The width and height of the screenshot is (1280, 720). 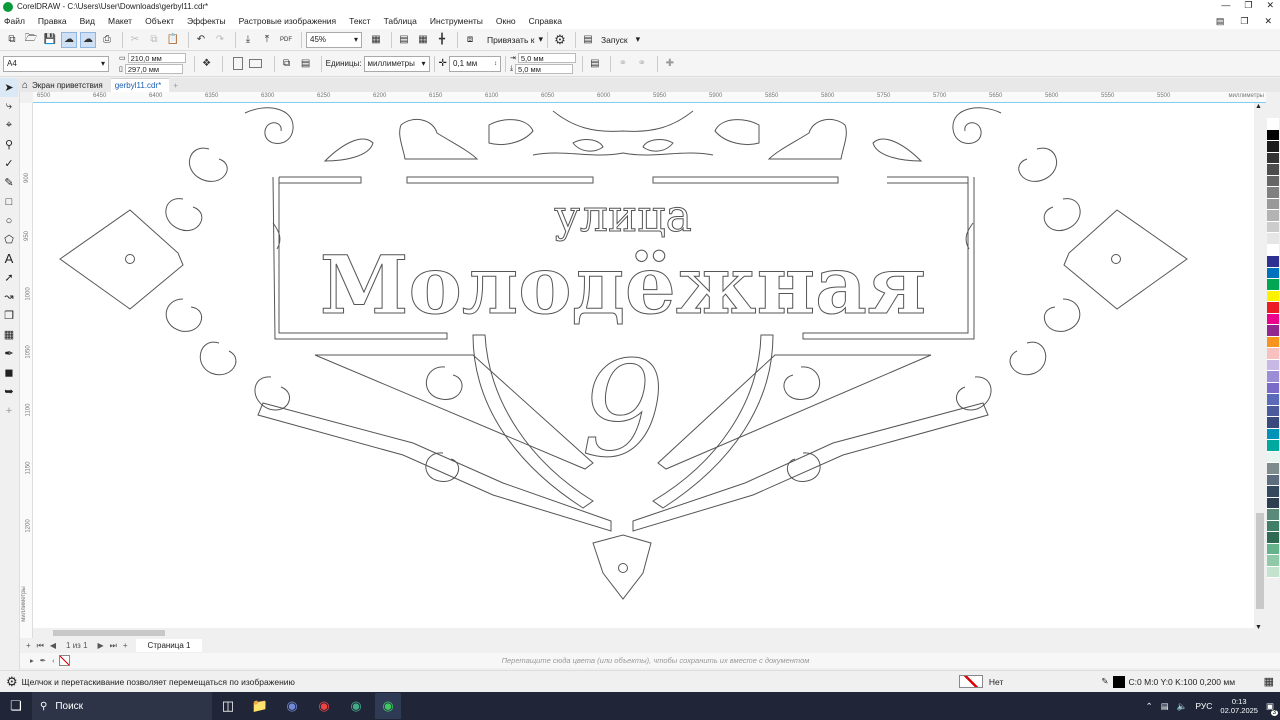 I want to click on text-tool-icon: A, so click(x=9, y=258).